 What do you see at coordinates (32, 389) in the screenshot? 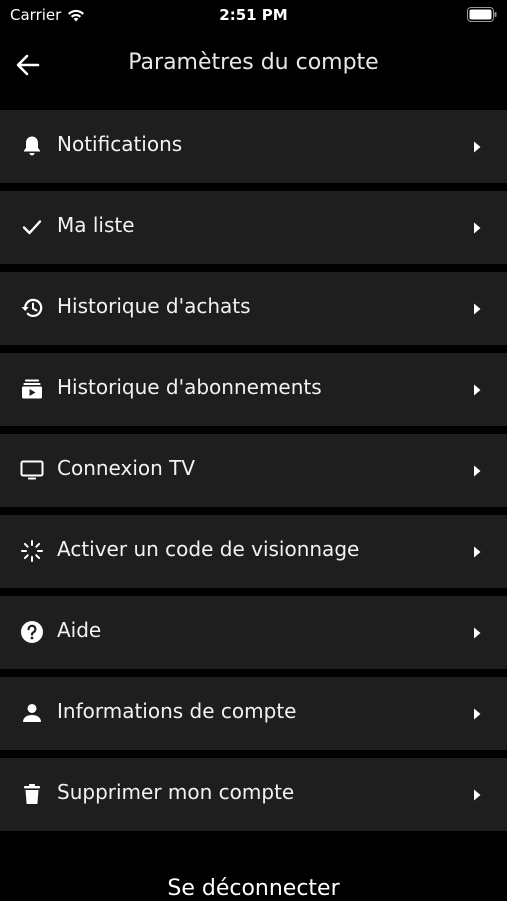
I see `subscriptions-icon` at bounding box center [32, 389].